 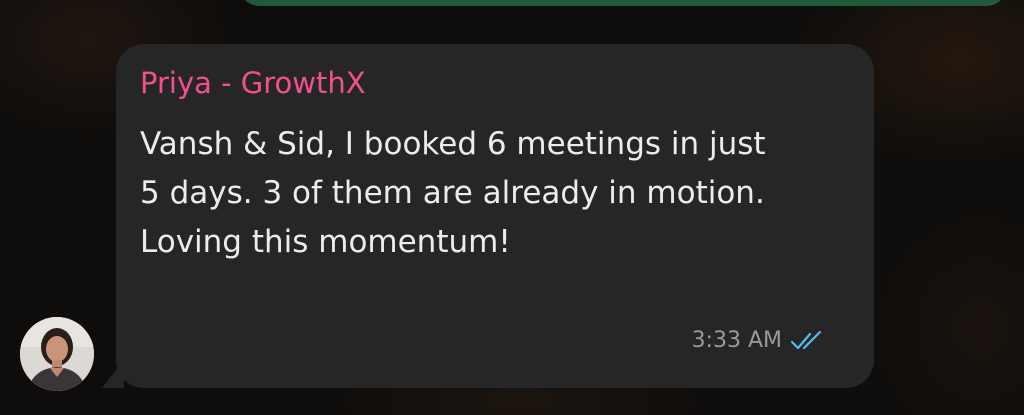 I want to click on message-meta: 3:33 AM, so click(x=758, y=340).